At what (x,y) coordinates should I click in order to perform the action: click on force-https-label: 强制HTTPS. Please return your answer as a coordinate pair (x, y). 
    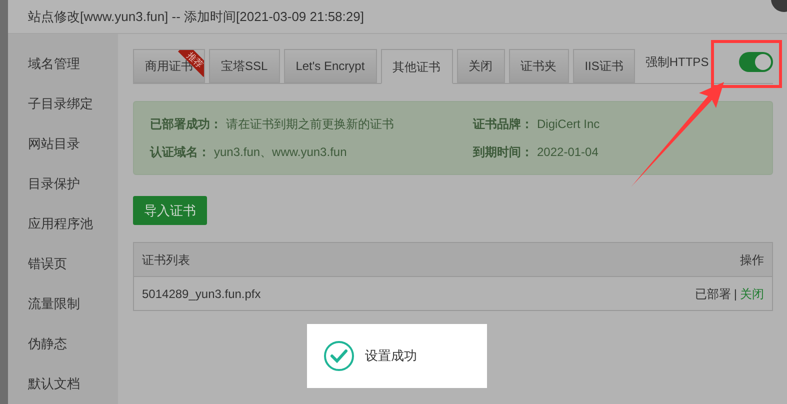
    Looking at the image, I should click on (677, 62).